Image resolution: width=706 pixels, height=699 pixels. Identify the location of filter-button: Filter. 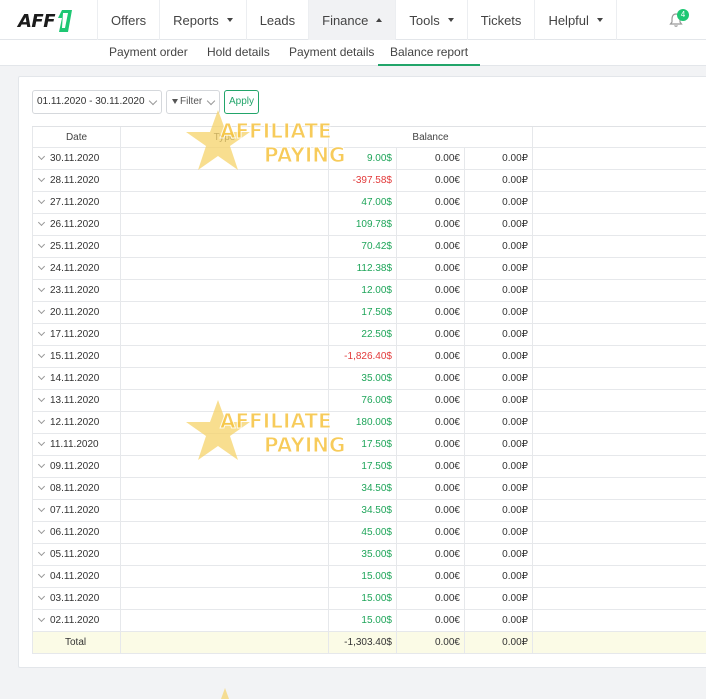
(193, 102).